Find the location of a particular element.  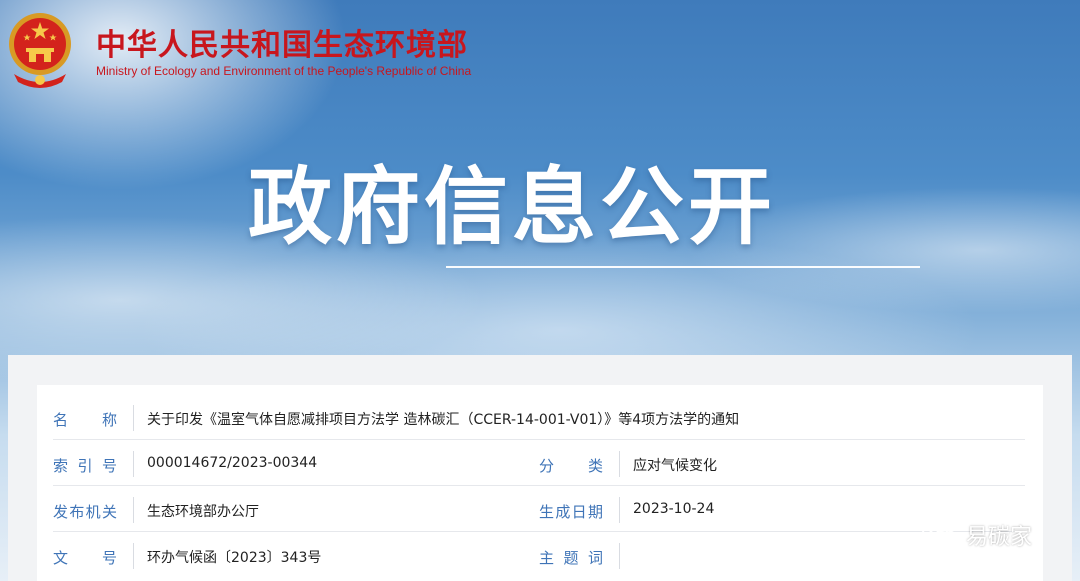

keywords-label: 主 题 词 is located at coordinates (571, 558).